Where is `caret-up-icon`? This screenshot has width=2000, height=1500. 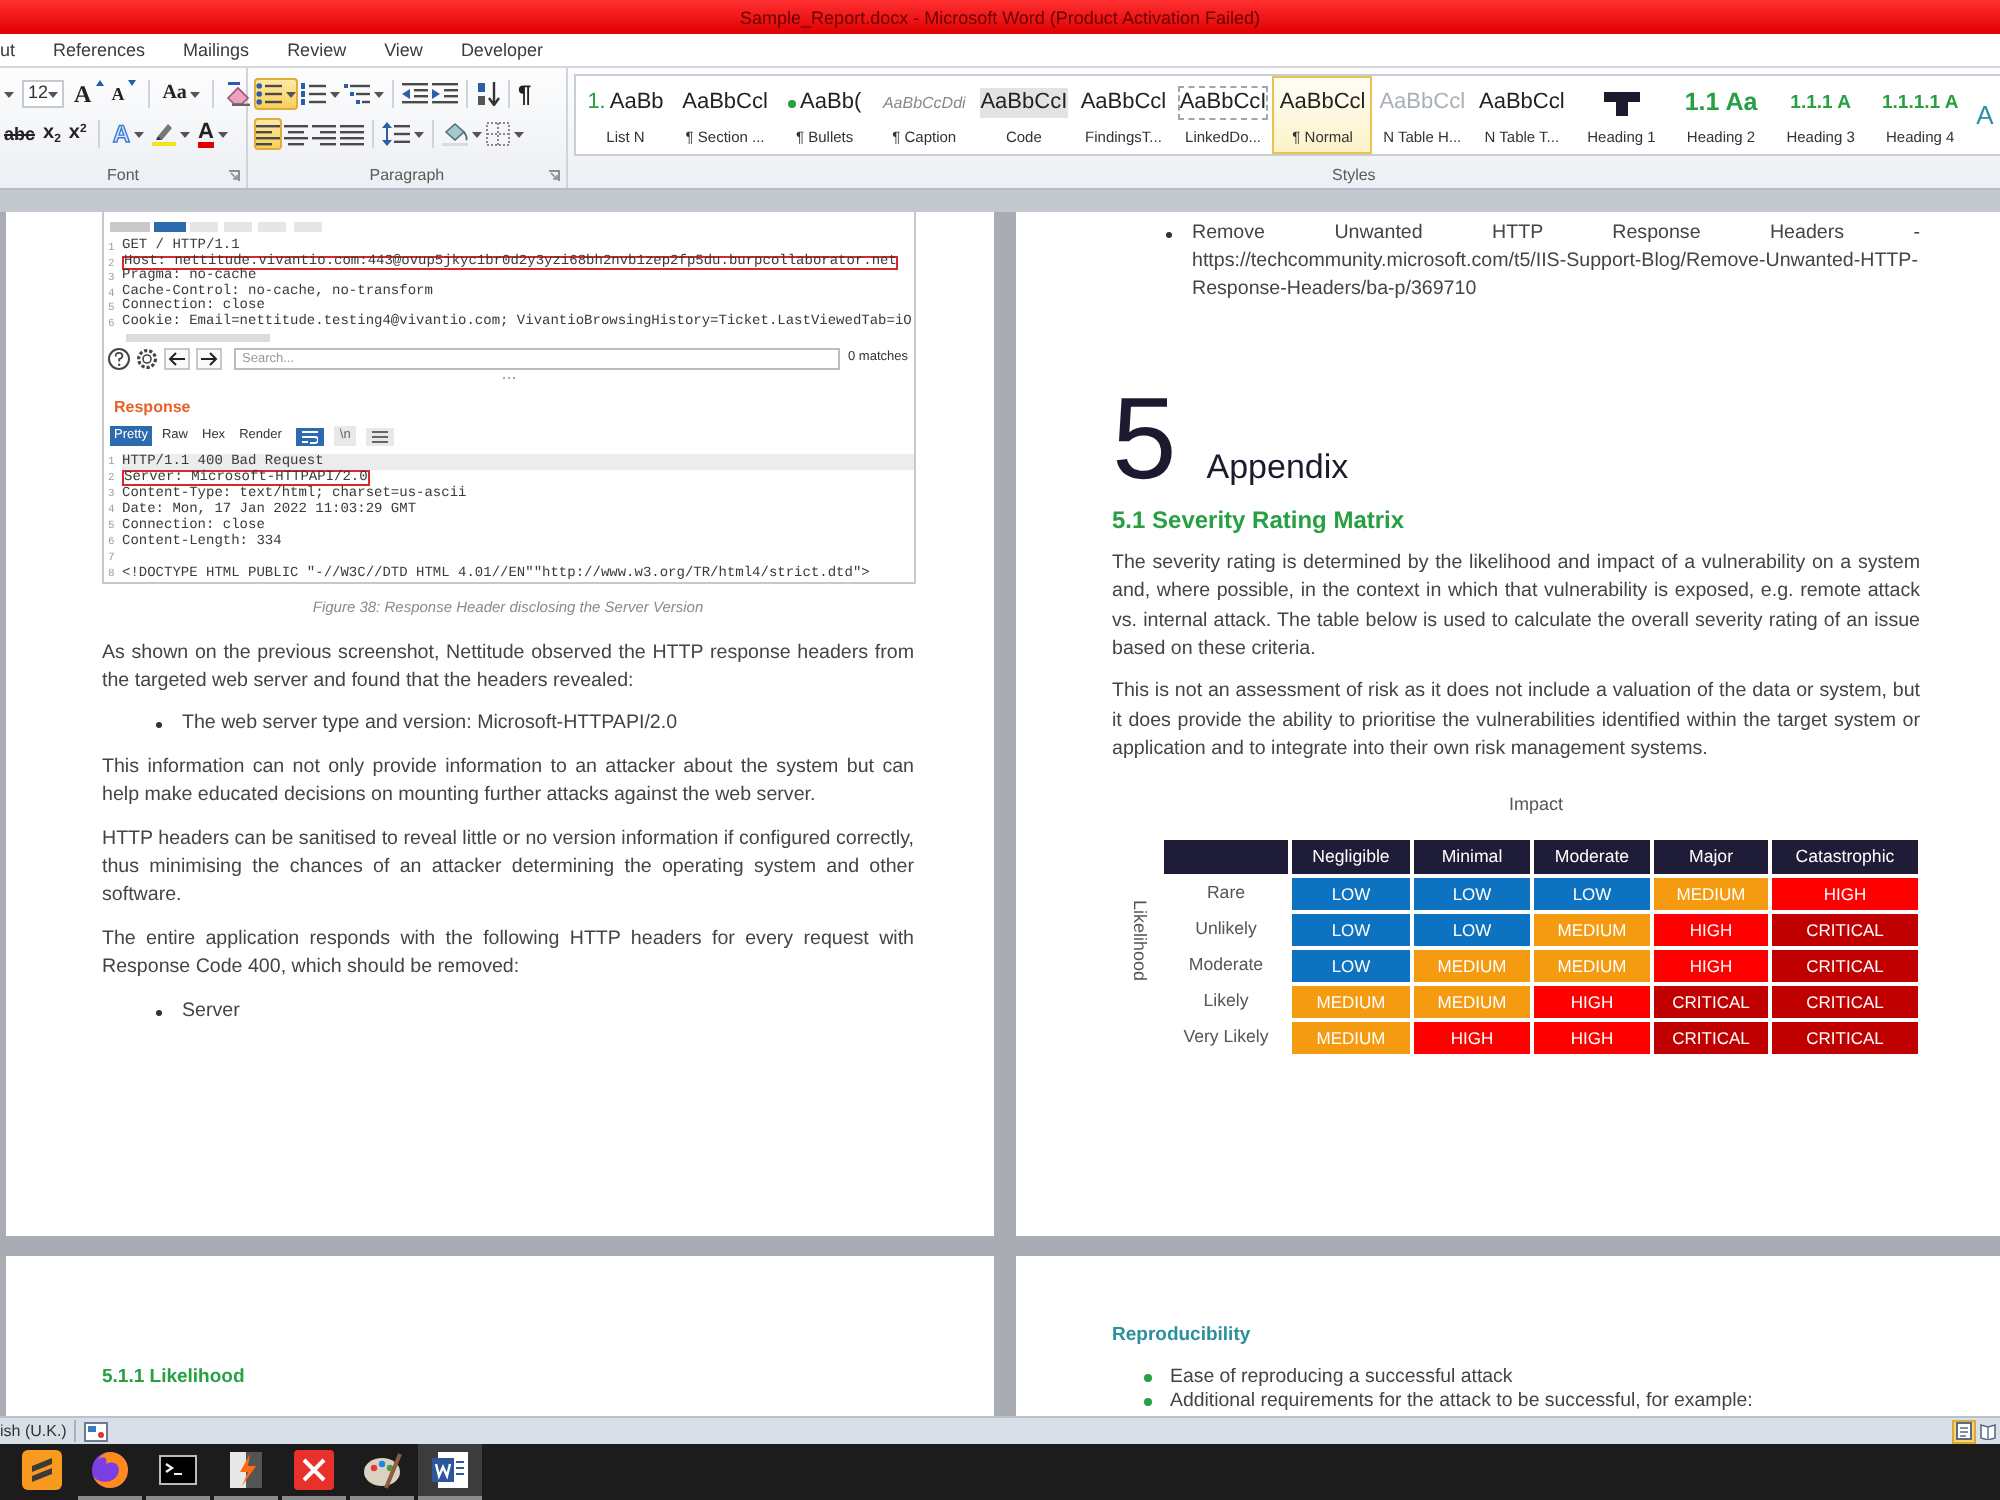
caret-up-icon is located at coordinates (99, 83).